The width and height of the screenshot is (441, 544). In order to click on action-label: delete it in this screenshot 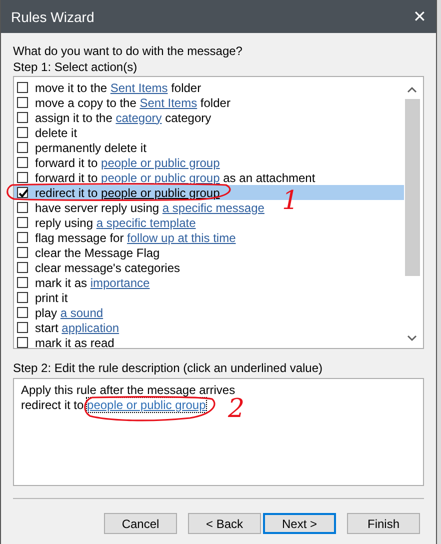, I will do `click(56, 133)`.